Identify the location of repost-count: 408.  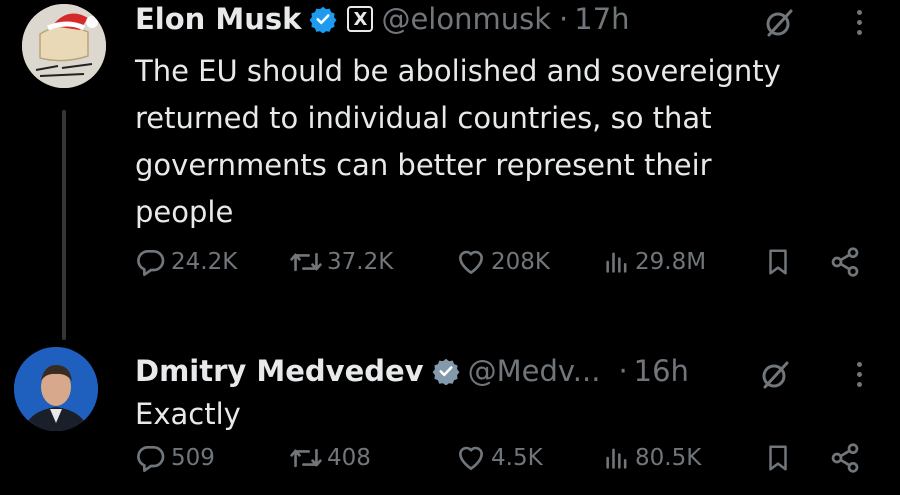
(349, 458).